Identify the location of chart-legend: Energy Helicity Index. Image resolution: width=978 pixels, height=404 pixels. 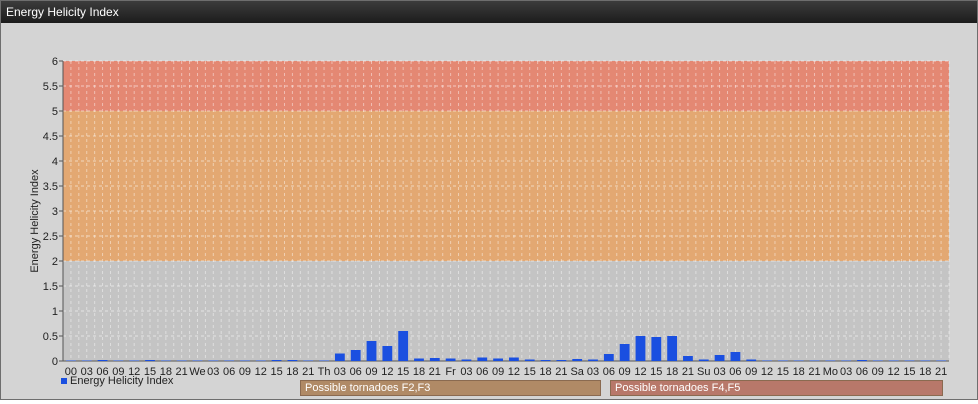
(117, 381).